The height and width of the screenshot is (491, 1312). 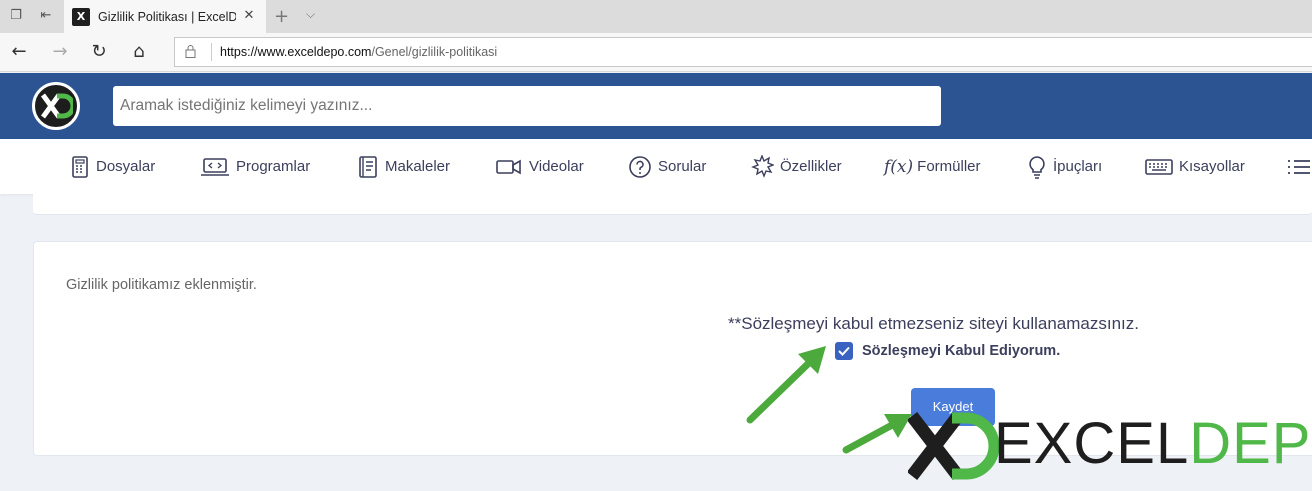 I want to click on back-icon: ←, so click(x=19, y=52).